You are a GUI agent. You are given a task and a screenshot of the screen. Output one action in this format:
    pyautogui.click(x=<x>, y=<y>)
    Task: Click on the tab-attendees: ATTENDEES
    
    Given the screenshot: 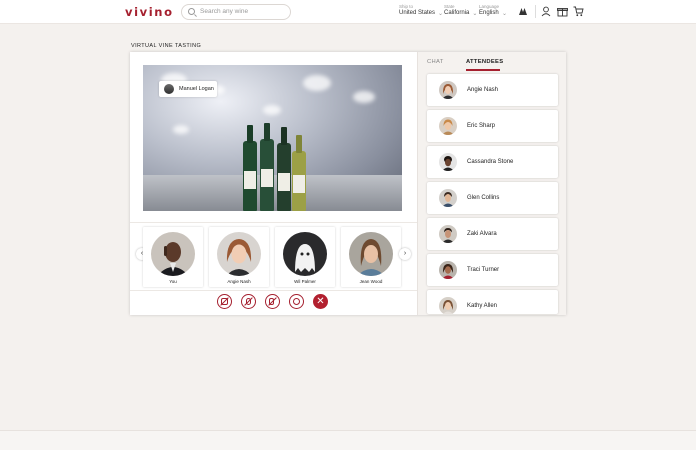 What is the action you would take?
    pyautogui.click(x=484, y=62)
    